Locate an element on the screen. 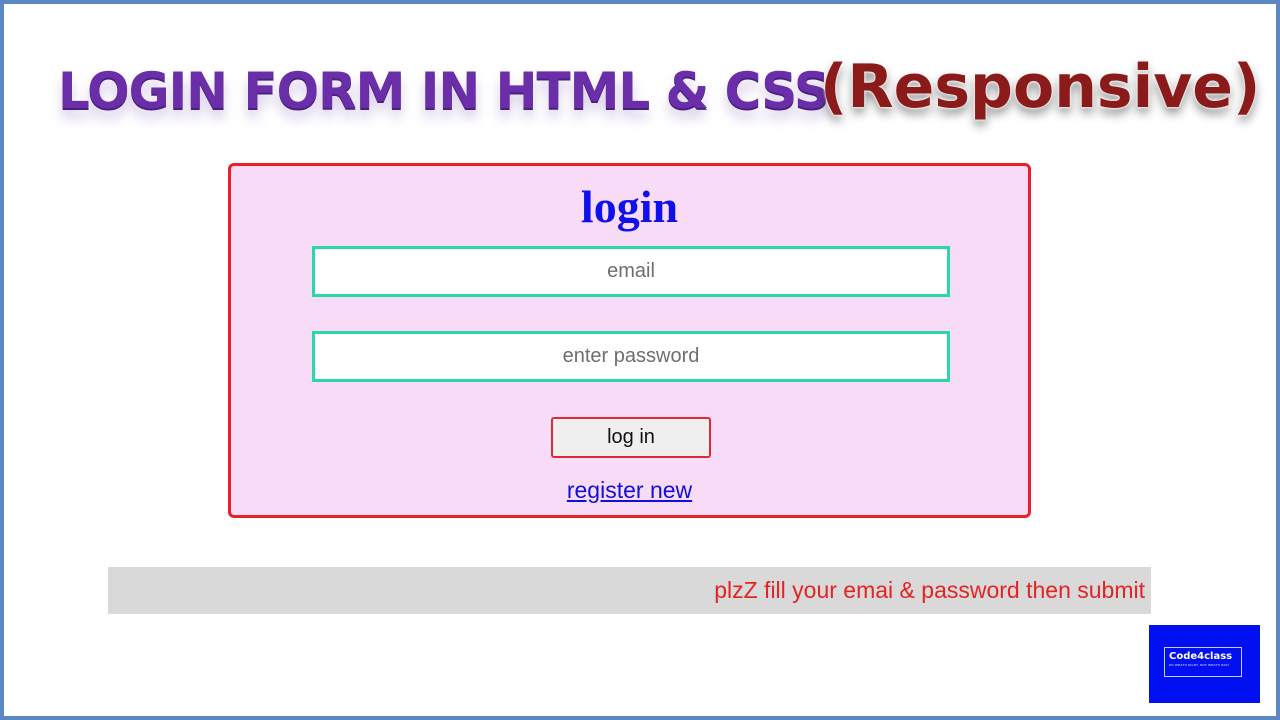 This screenshot has height=720, width=1280. headline: LOGIN FORM IN HTML & CSS (Responsive) is located at coordinates (659, 97).